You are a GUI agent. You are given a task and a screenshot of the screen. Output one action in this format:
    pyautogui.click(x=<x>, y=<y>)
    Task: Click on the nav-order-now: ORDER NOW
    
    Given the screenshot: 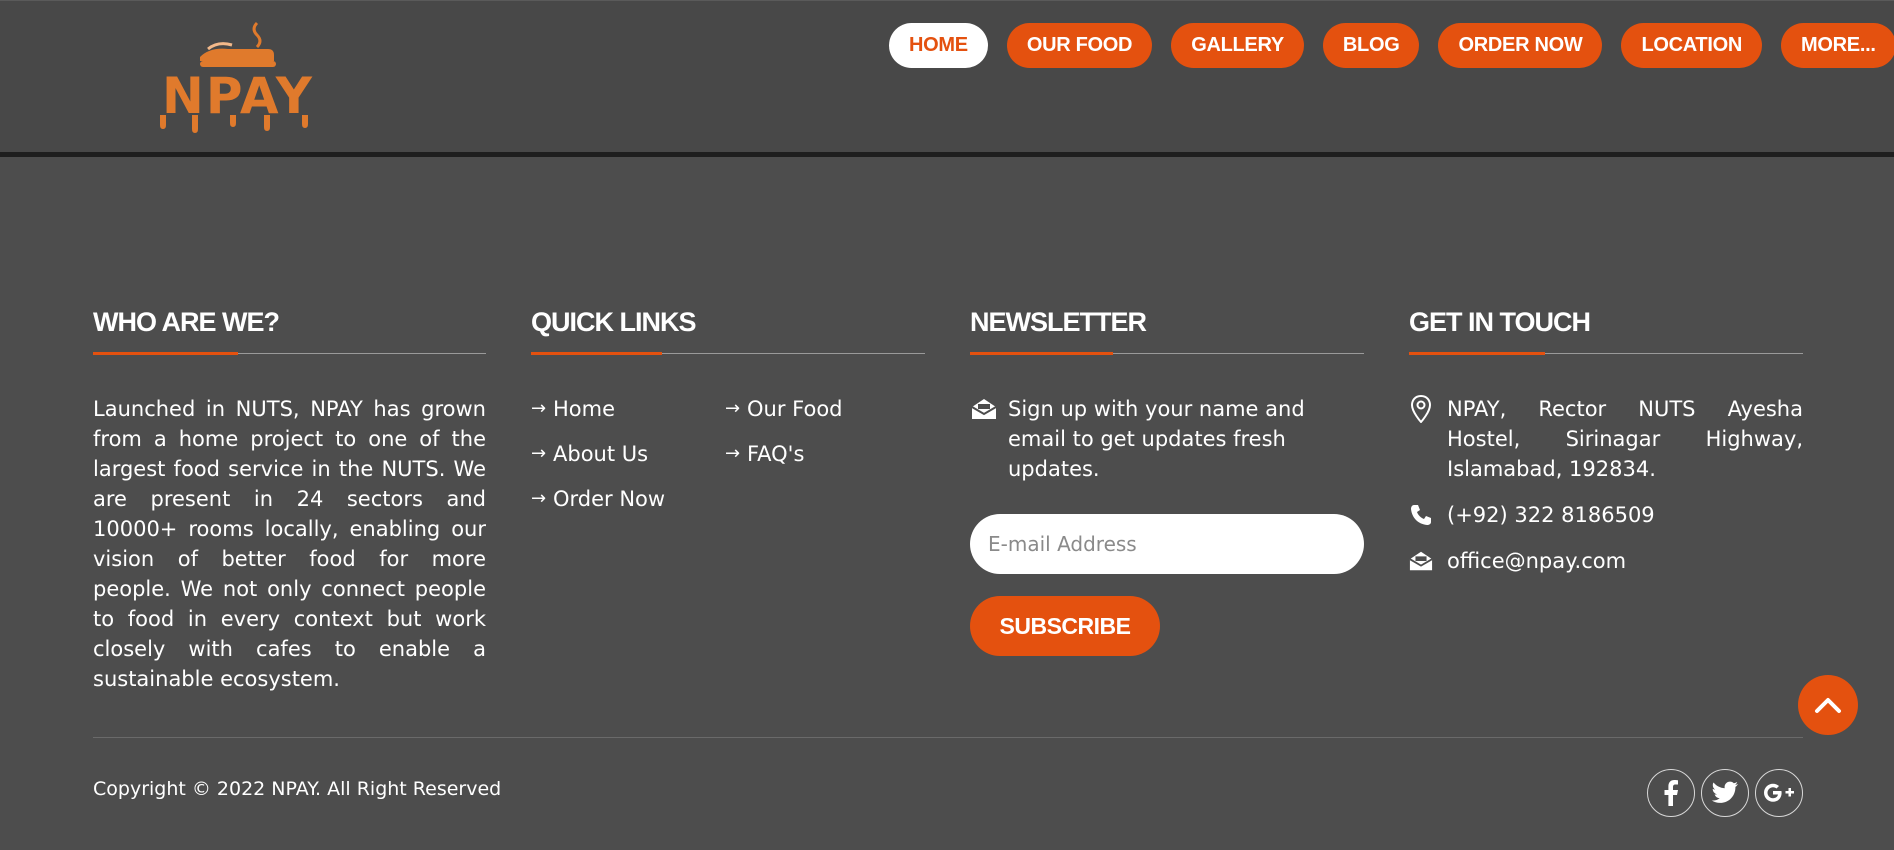 What is the action you would take?
    pyautogui.click(x=1520, y=45)
    